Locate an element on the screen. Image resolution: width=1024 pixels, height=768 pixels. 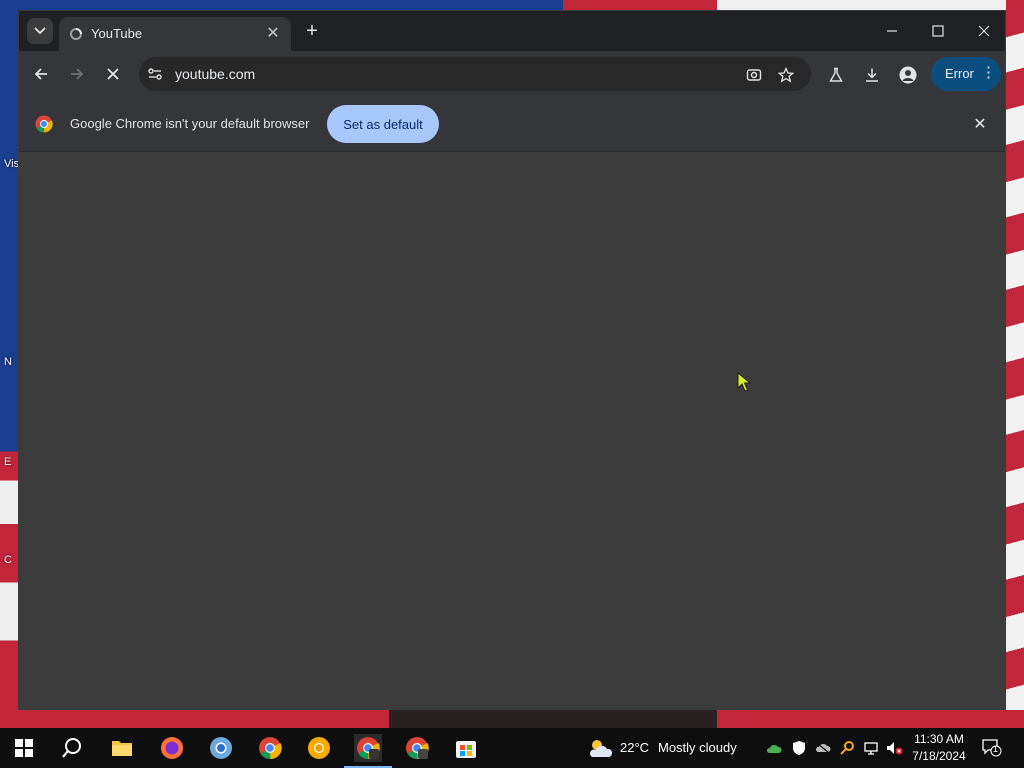
notification-icon is located at coordinates (992, 748).